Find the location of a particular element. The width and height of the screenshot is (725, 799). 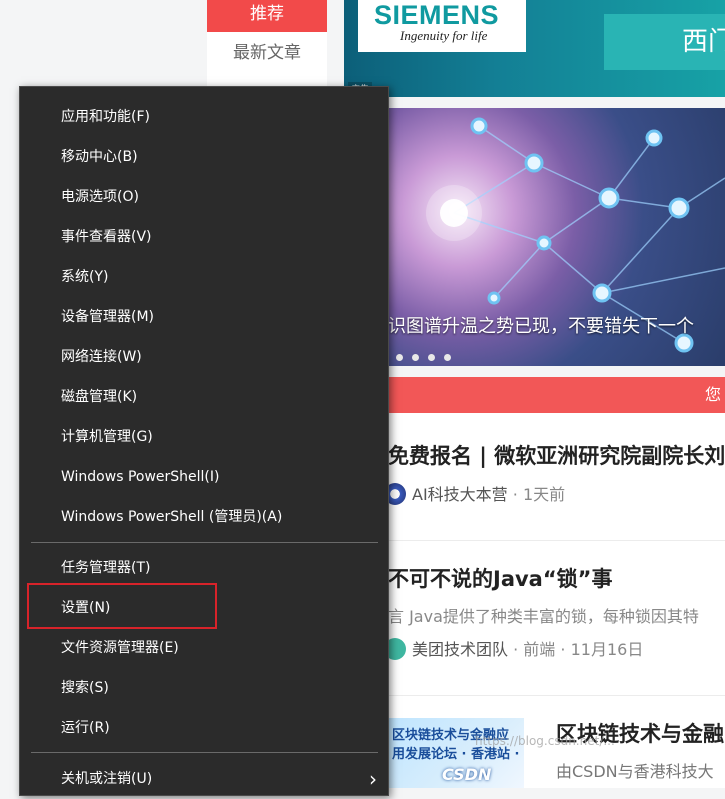

menu-item-file-explorer: 文件资源管理器(E) is located at coordinates (204, 648).